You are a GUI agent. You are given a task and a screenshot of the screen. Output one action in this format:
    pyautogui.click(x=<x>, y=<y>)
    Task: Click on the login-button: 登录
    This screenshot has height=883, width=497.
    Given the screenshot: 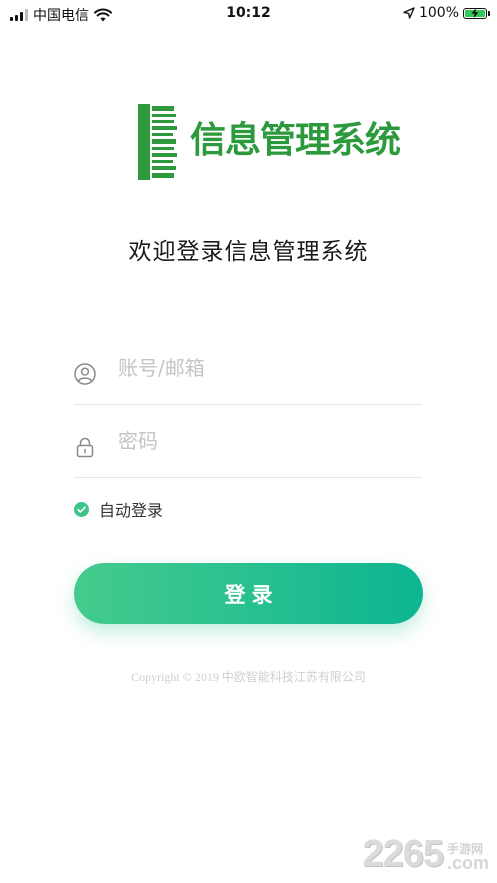 What is the action you would take?
    pyautogui.click(x=248, y=593)
    